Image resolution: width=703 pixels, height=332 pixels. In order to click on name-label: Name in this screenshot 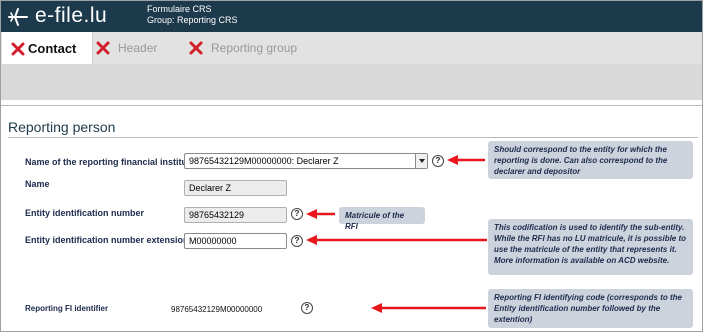, I will do `click(37, 184)`.